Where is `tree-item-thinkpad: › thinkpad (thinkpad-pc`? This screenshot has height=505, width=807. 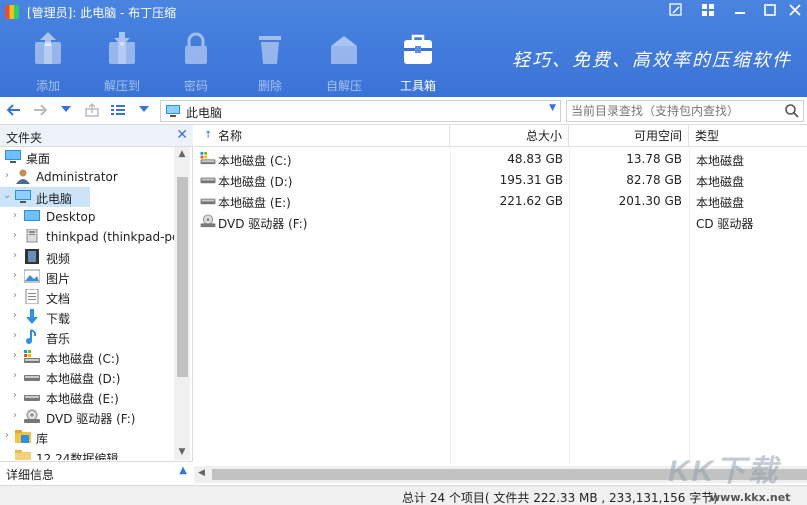 tree-item-thinkpad: › thinkpad (thinkpad-pc is located at coordinates (87, 237).